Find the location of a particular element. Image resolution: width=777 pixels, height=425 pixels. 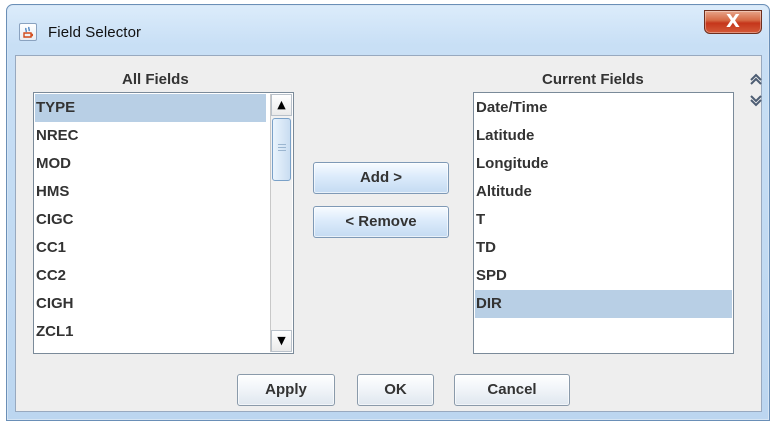

list-item-current-spd: SPD is located at coordinates (603, 276).